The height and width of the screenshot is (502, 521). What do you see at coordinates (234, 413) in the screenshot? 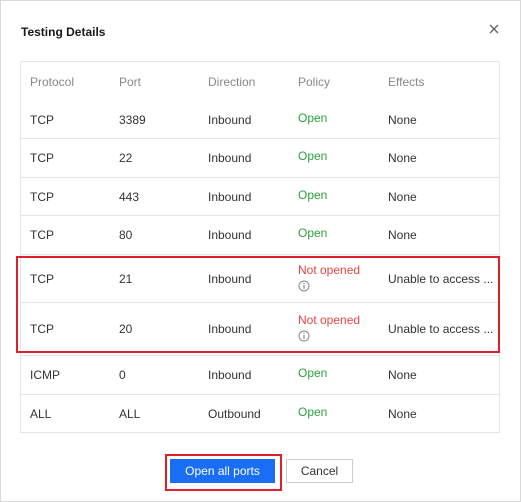
I see `cell-direction: Outbound` at bounding box center [234, 413].